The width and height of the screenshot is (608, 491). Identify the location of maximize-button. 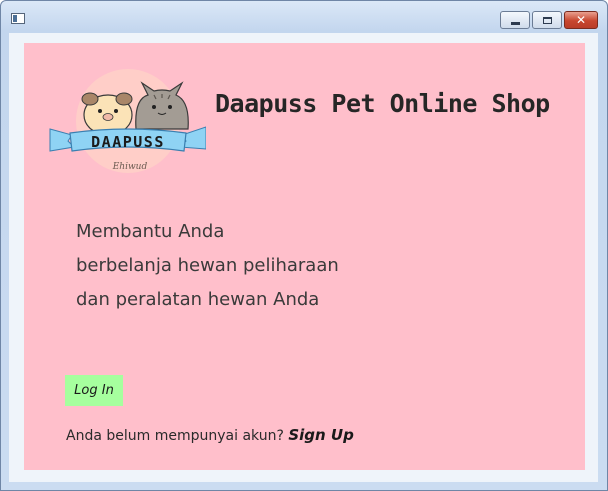
(547, 20).